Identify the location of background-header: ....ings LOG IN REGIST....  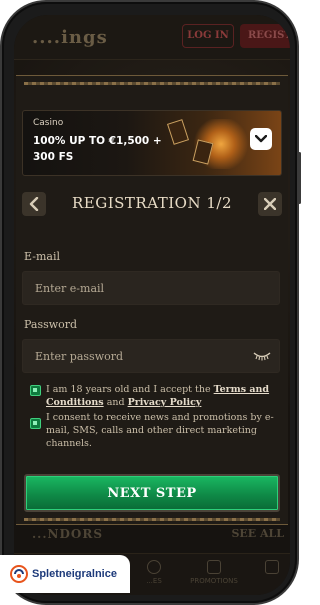
(152, 37).